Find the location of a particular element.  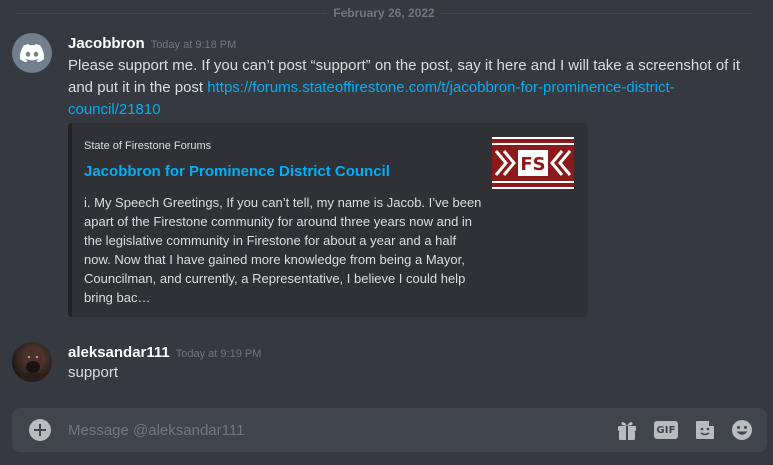

add-attachment-icon is located at coordinates (40, 430).